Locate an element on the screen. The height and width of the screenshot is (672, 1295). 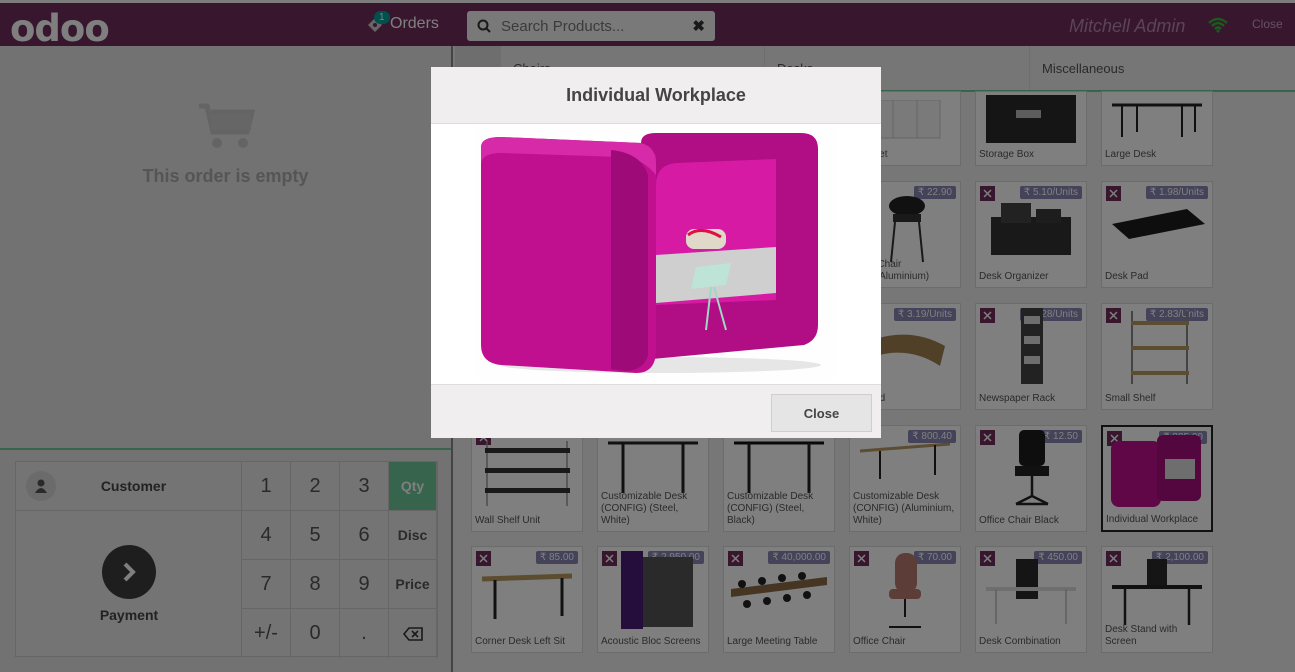
dialog-title: Individual Workplace is located at coordinates (656, 95).